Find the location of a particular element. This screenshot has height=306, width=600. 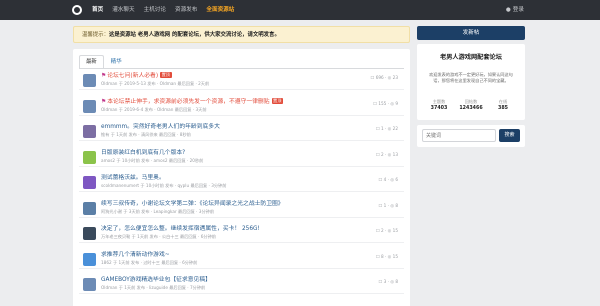

stat-topics: 主题数 37403 is located at coordinates (439, 105).